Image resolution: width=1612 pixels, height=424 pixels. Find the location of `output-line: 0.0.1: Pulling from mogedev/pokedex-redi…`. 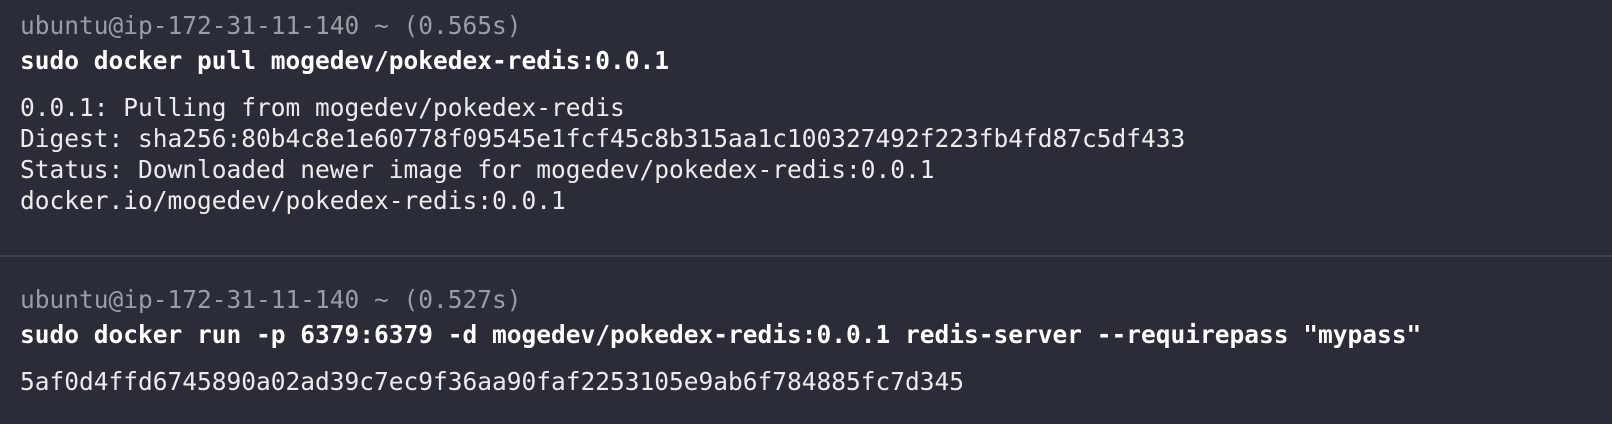

output-line: 0.0.1: Pulling from mogedev/pokedex-redi… is located at coordinates (322, 107).